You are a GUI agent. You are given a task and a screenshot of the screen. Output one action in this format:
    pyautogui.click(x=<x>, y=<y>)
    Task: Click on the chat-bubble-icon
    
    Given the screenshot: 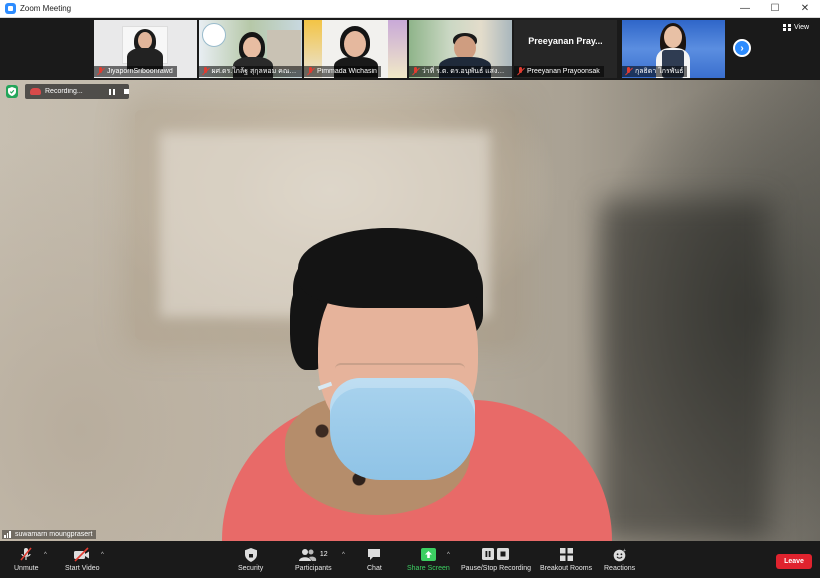 What is the action you would take?
    pyautogui.click(x=374, y=554)
    